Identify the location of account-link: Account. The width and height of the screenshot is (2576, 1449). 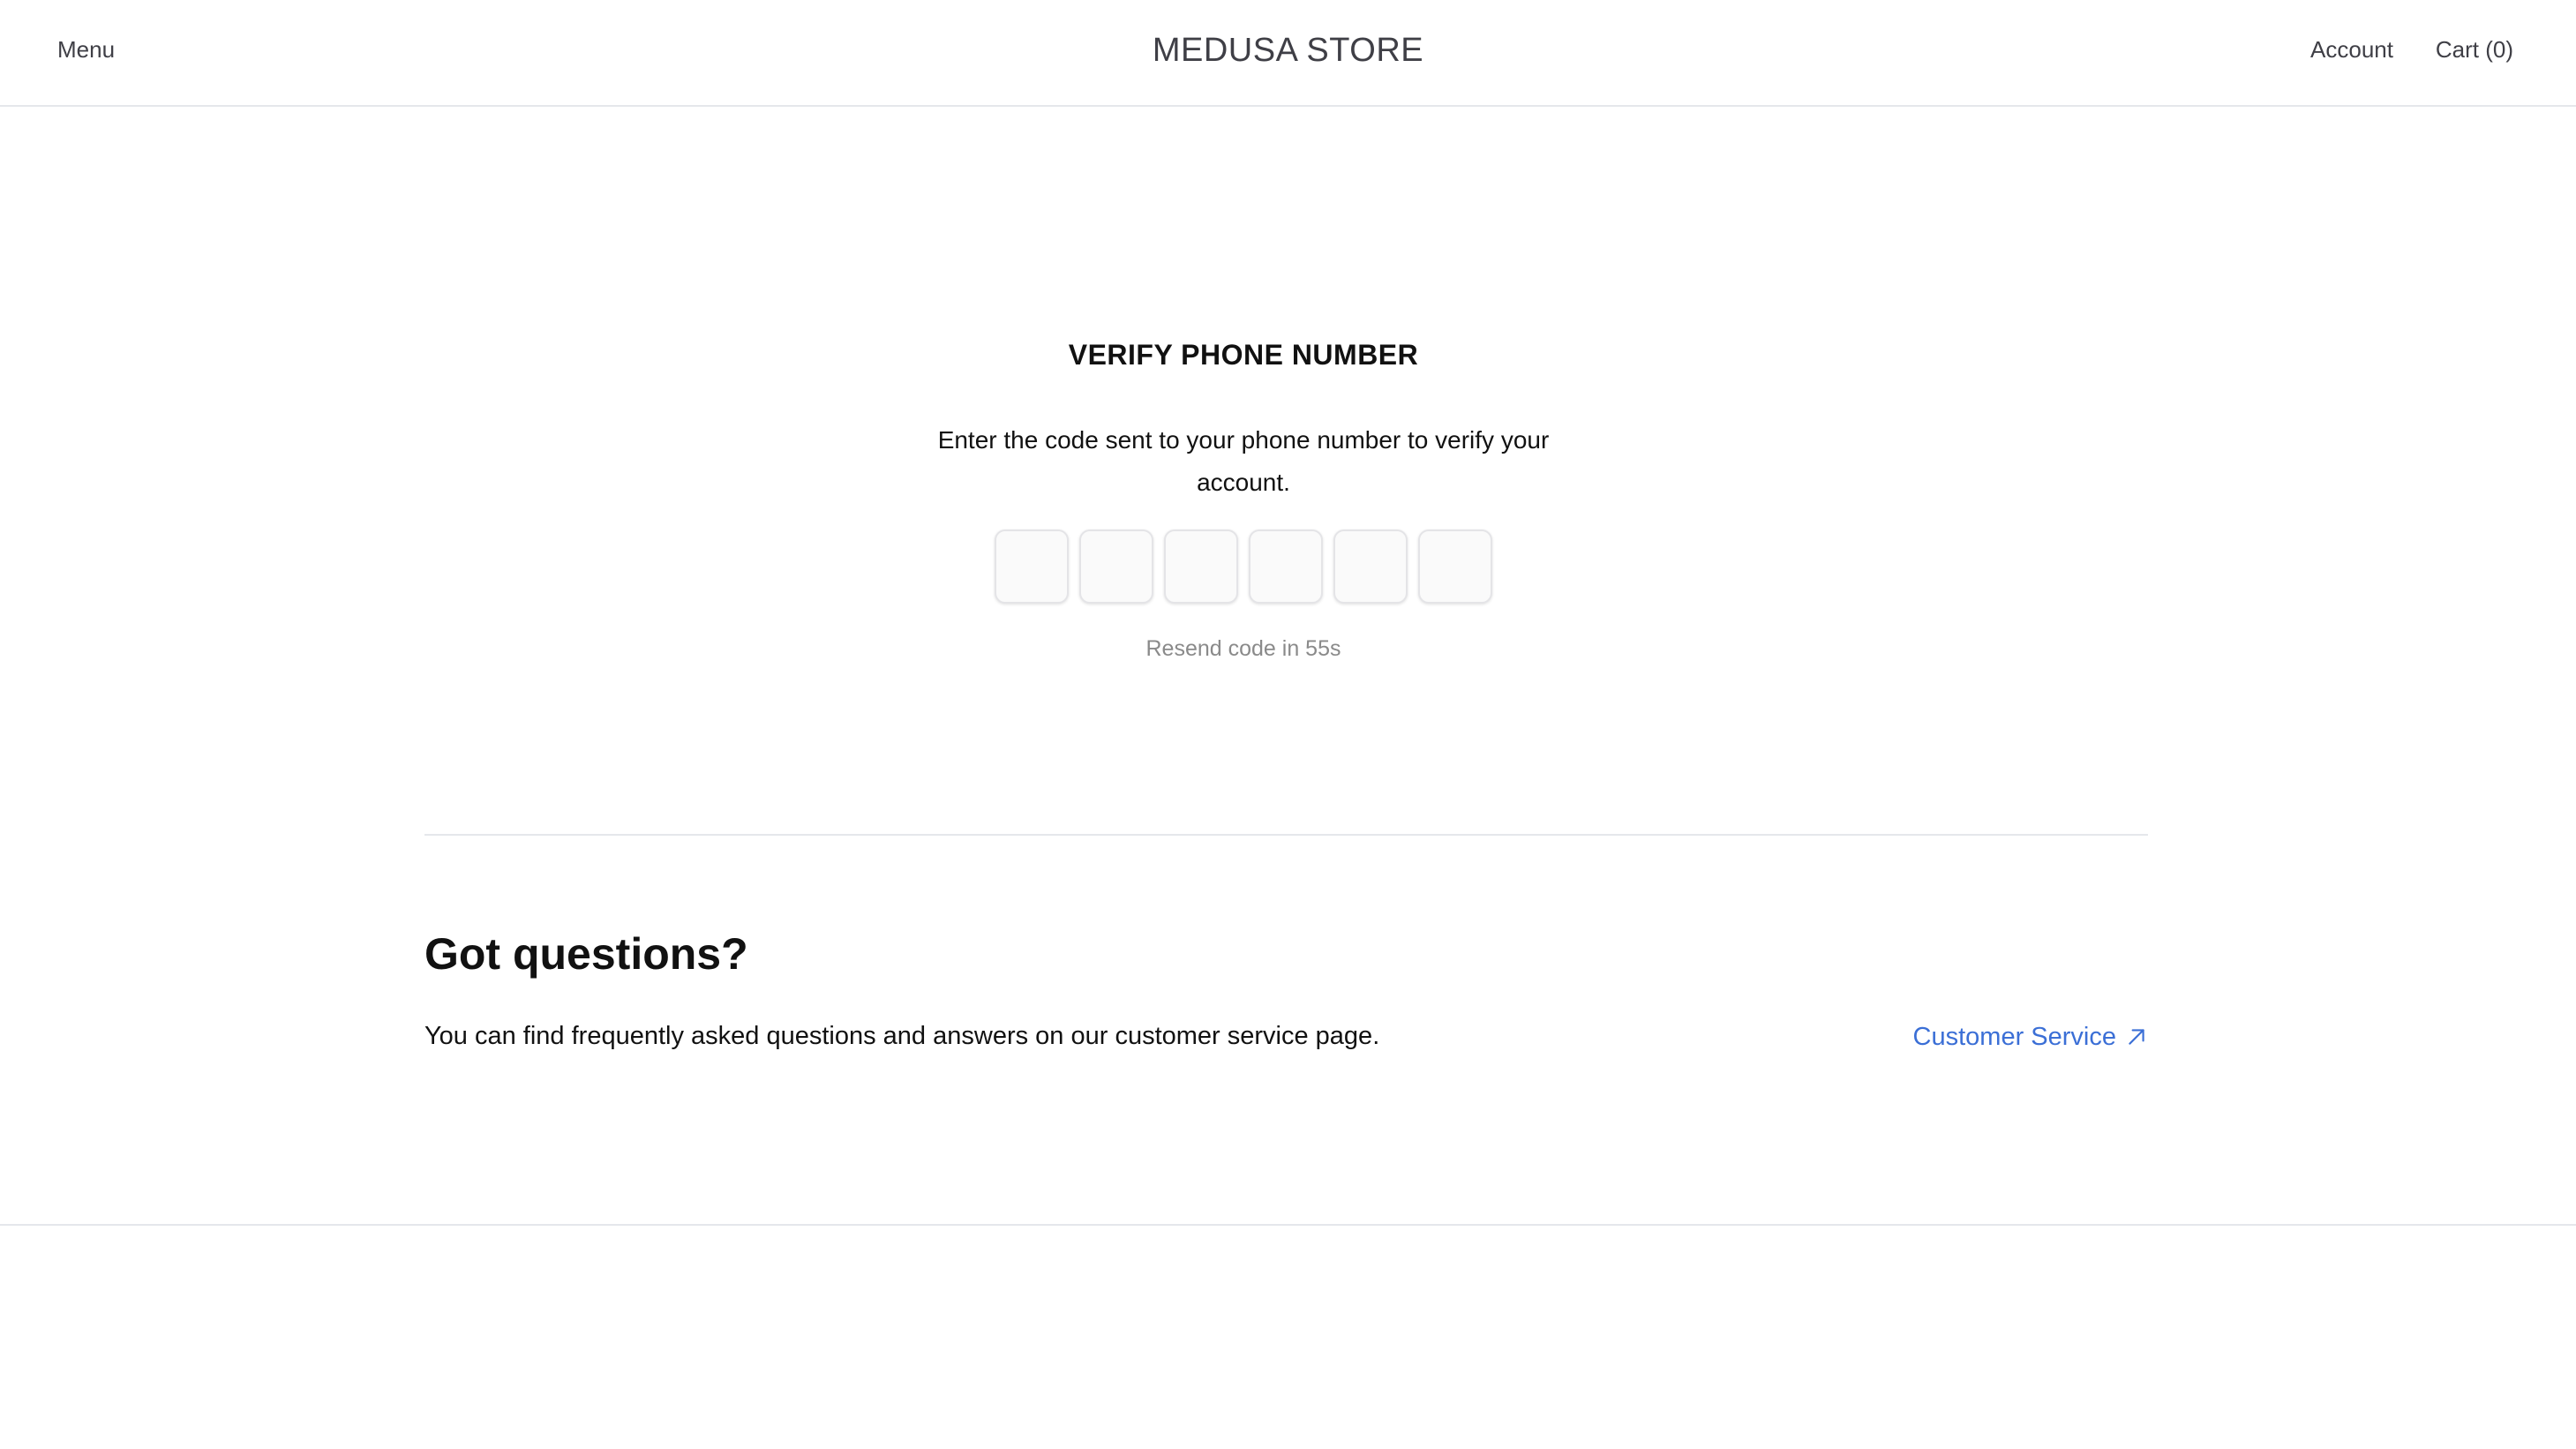
(2351, 49).